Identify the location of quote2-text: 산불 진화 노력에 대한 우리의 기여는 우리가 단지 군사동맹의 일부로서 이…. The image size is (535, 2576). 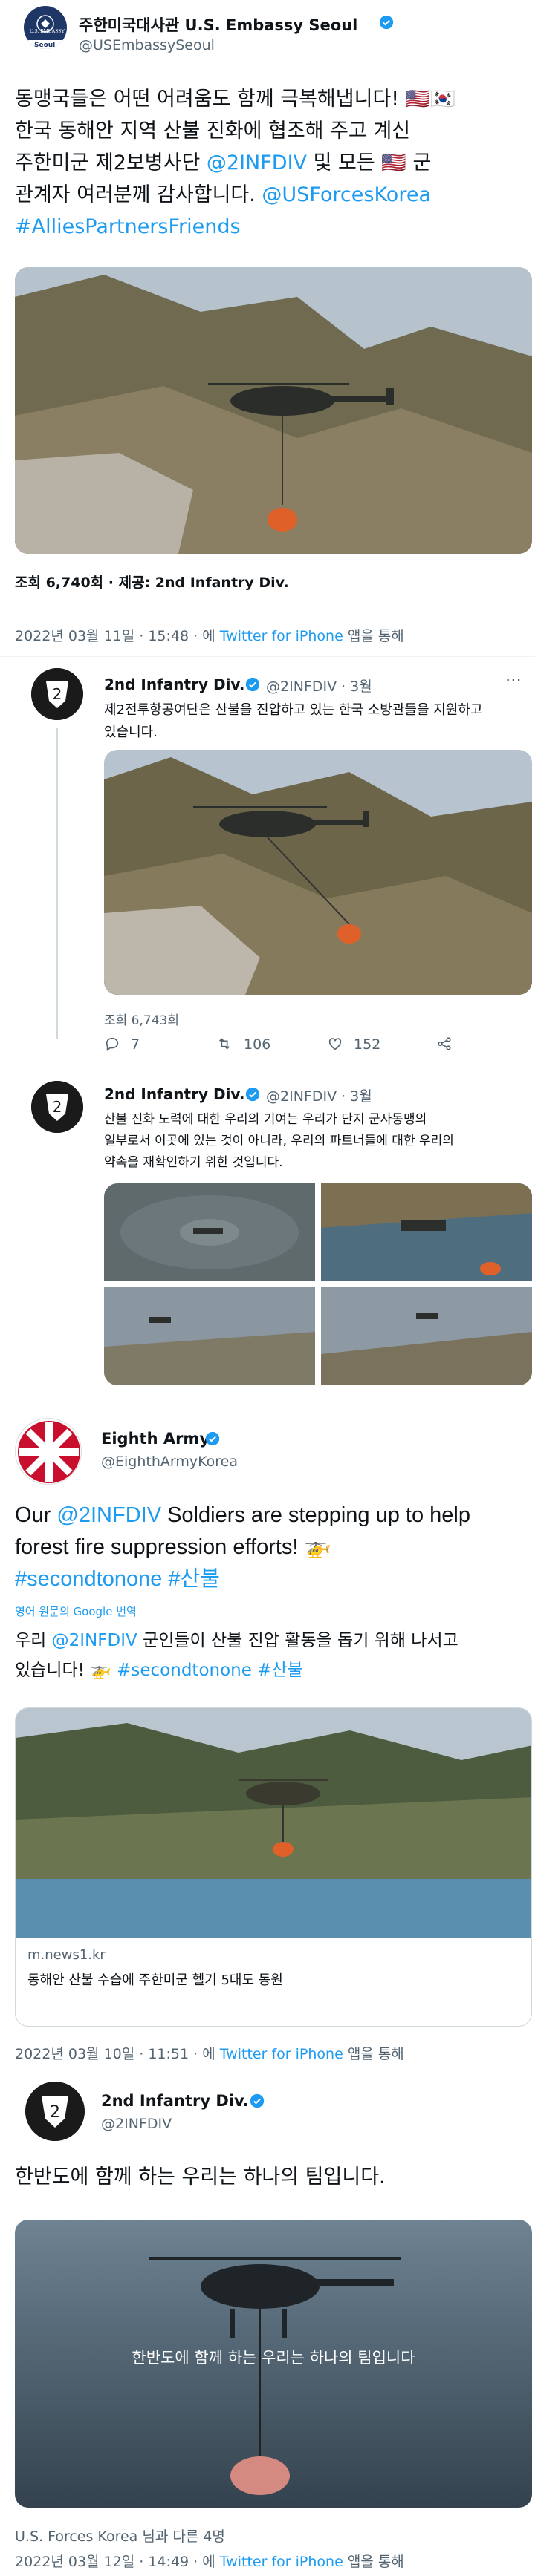
(279, 1141).